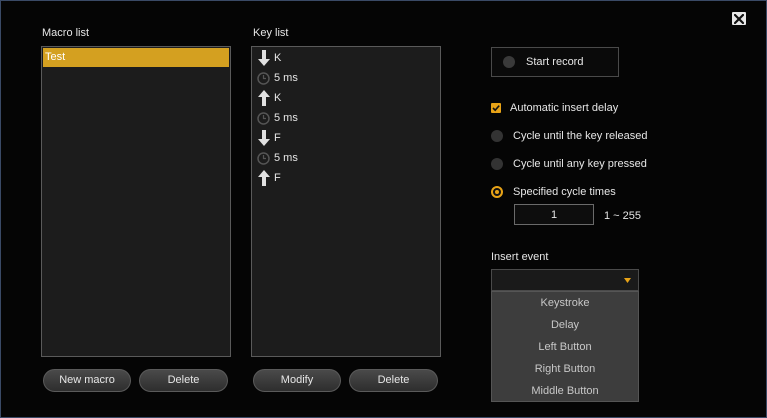 The image size is (767, 418). Describe the element at coordinates (565, 303) in the screenshot. I see `option-keystroke: Keystroke` at that location.